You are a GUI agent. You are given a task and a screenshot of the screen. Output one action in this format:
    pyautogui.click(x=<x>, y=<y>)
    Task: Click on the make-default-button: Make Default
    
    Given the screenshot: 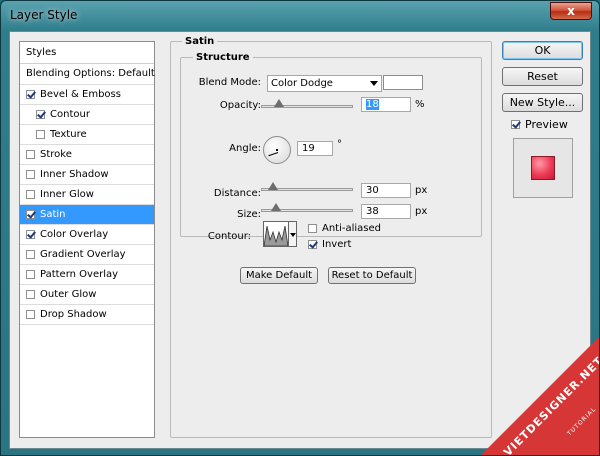 What is the action you would take?
    pyautogui.click(x=279, y=275)
    